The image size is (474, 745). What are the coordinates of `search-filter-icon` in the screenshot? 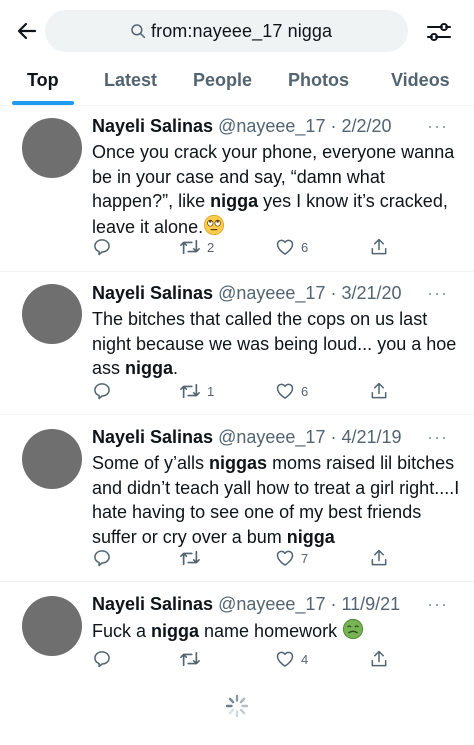 It's located at (439, 32).